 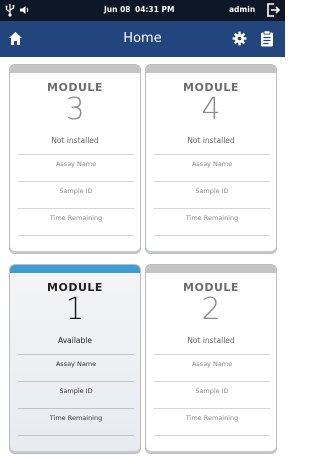 What do you see at coordinates (273, 10) in the screenshot?
I see `logout-icon` at bounding box center [273, 10].